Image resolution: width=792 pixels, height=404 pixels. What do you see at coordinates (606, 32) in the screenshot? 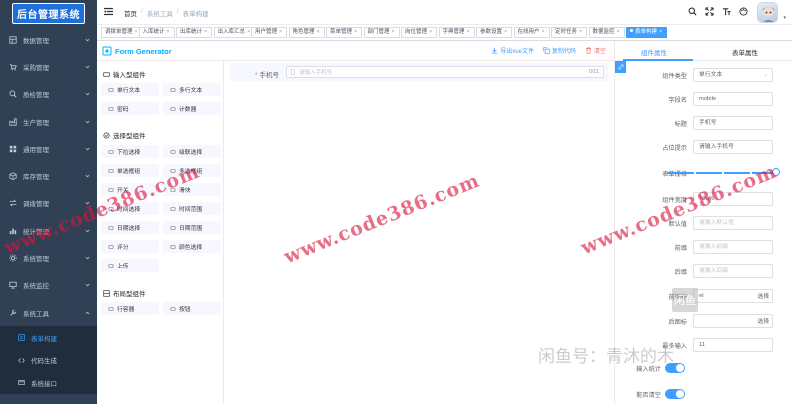
I see `tag-14: 数据监控 ×` at bounding box center [606, 32].